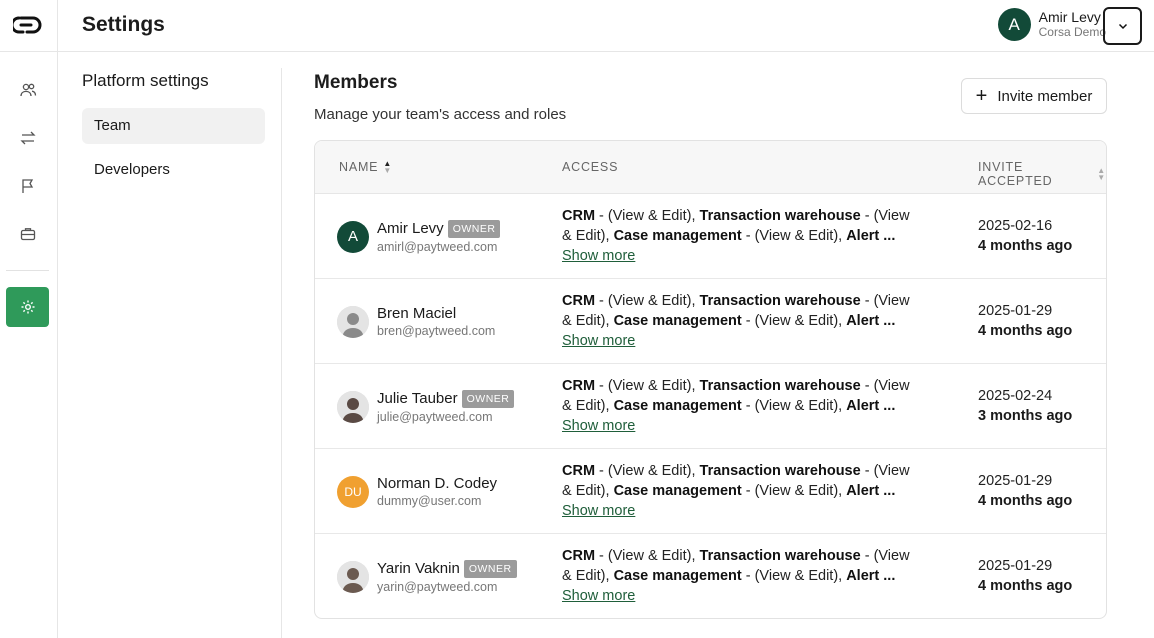 This screenshot has width=1154, height=638. What do you see at coordinates (417, 398) in the screenshot?
I see `member-name: Julie Tauber` at bounding box center [417, 398].